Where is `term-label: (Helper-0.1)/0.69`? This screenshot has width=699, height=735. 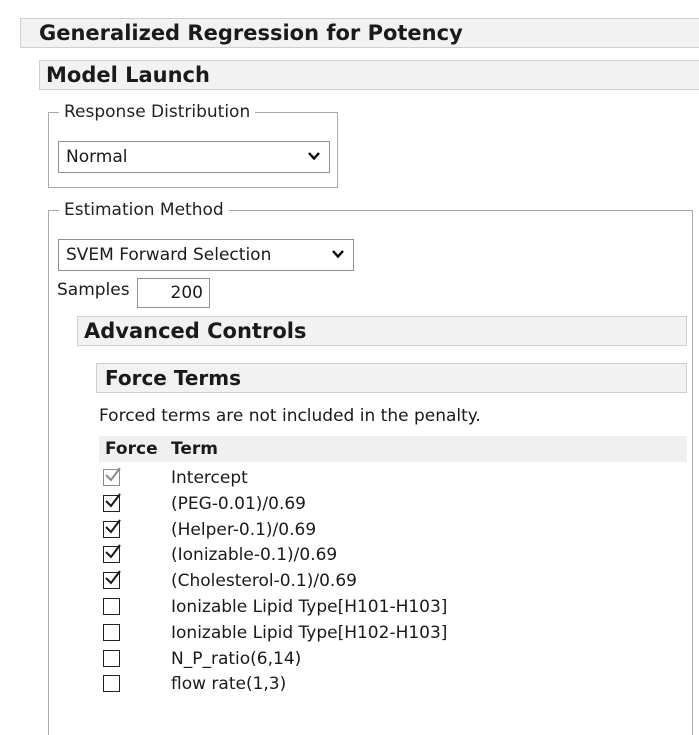 term-label: (Helper-0.1)/0.69 is located at coordinates (244, 529).